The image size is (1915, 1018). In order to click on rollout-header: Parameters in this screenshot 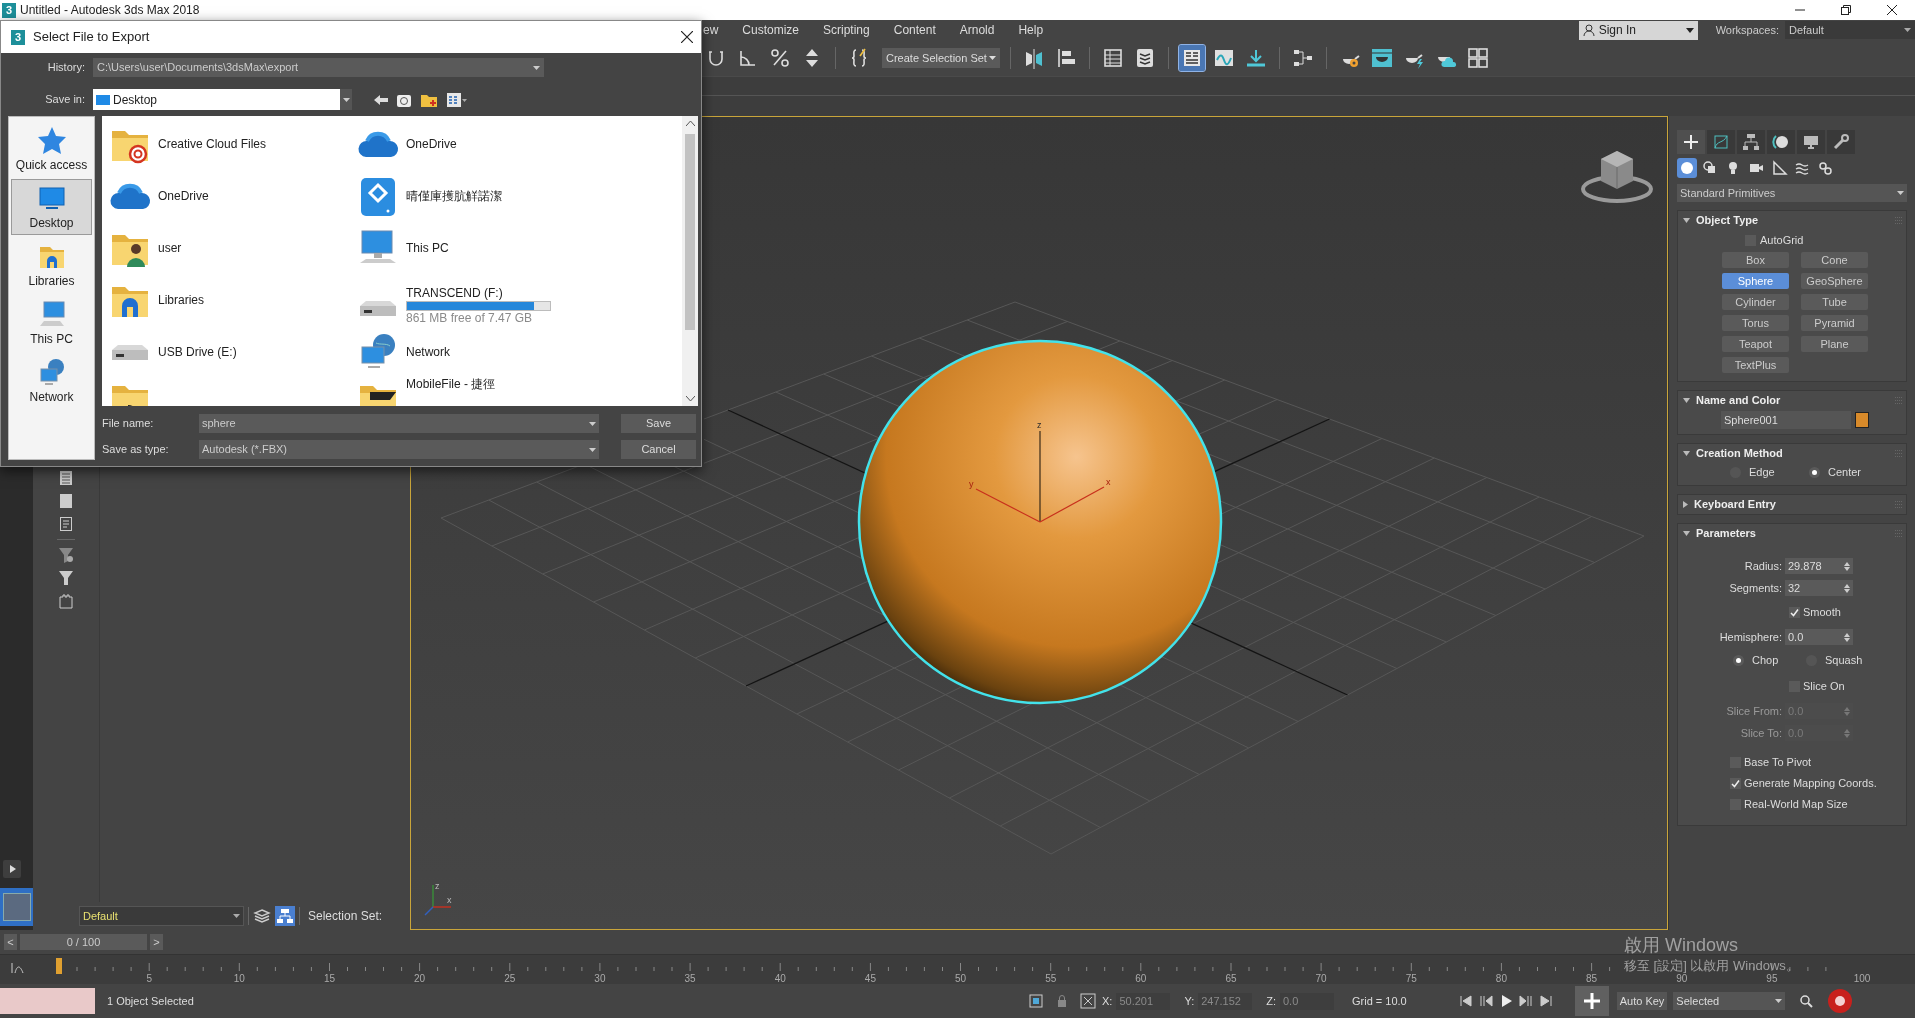, I will do `click(1792, 533)`.